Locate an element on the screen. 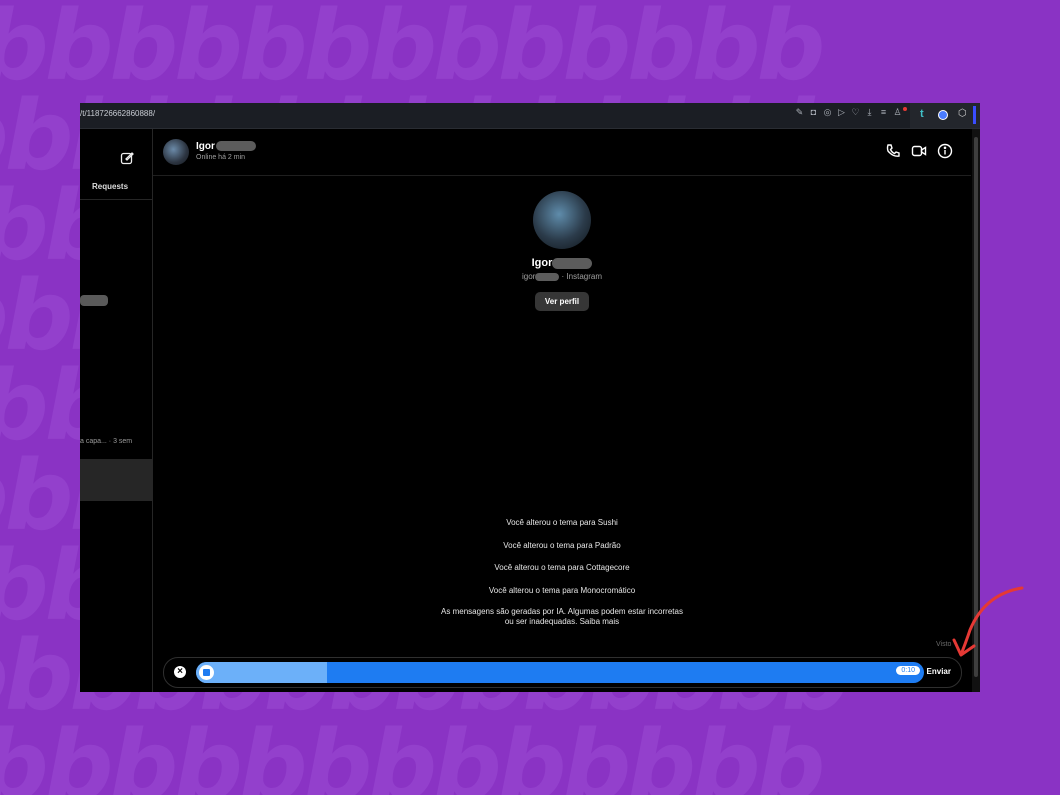  profile-name: Igor is located at coordinates (562, 263).